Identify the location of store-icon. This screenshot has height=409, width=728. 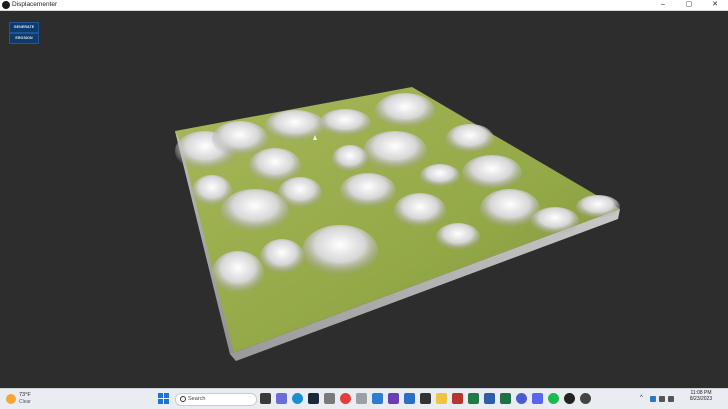
(521, 398).